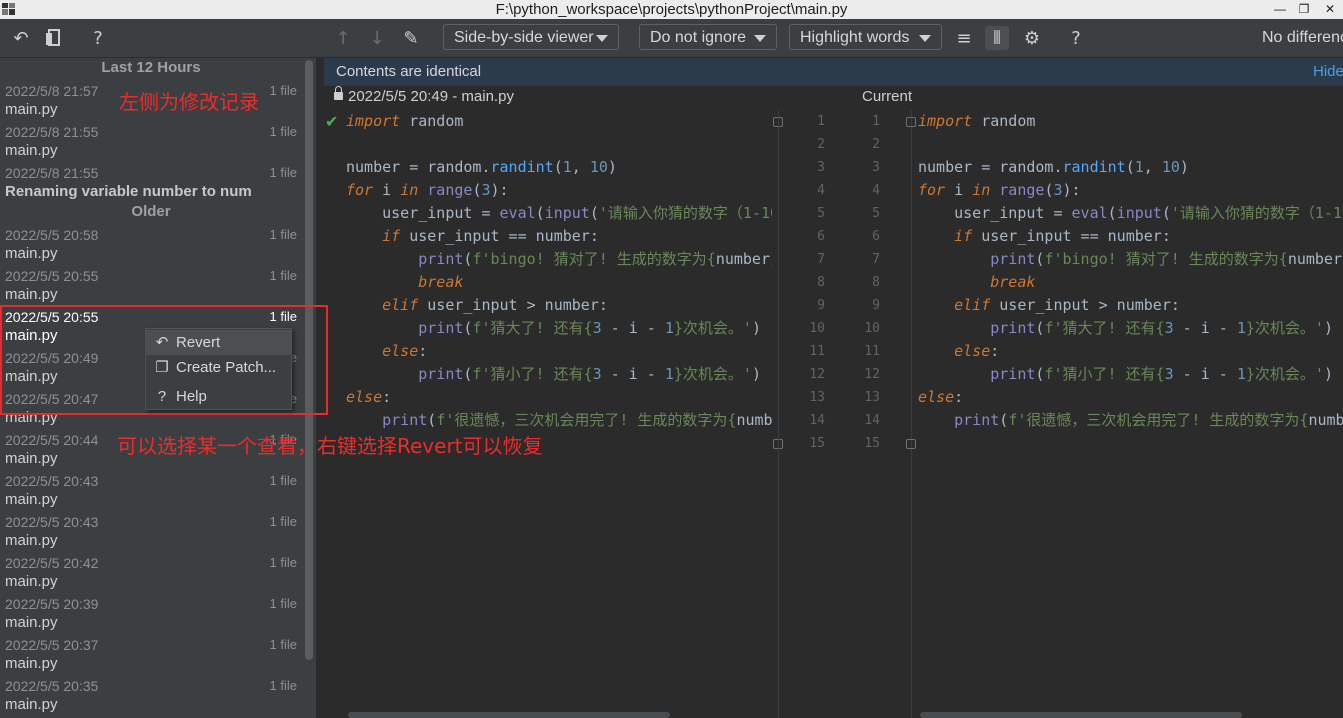 The width and height of the screenshot is (1343, 718). I want to click on viewer-dropdown: Side-by-side viewer, so click(531, 37).